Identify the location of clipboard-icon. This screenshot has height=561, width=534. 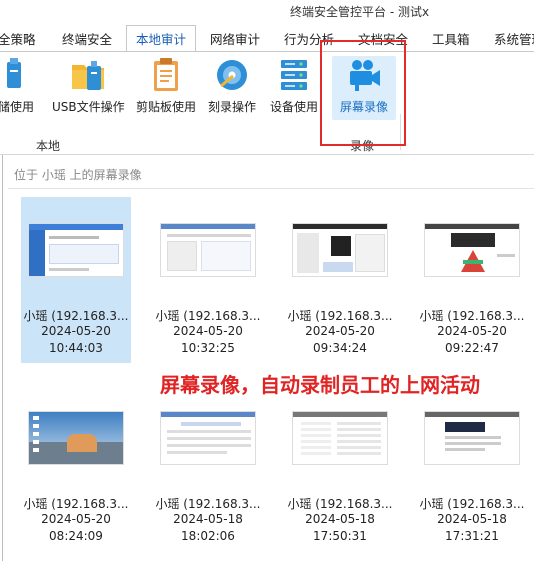
(166, 75).